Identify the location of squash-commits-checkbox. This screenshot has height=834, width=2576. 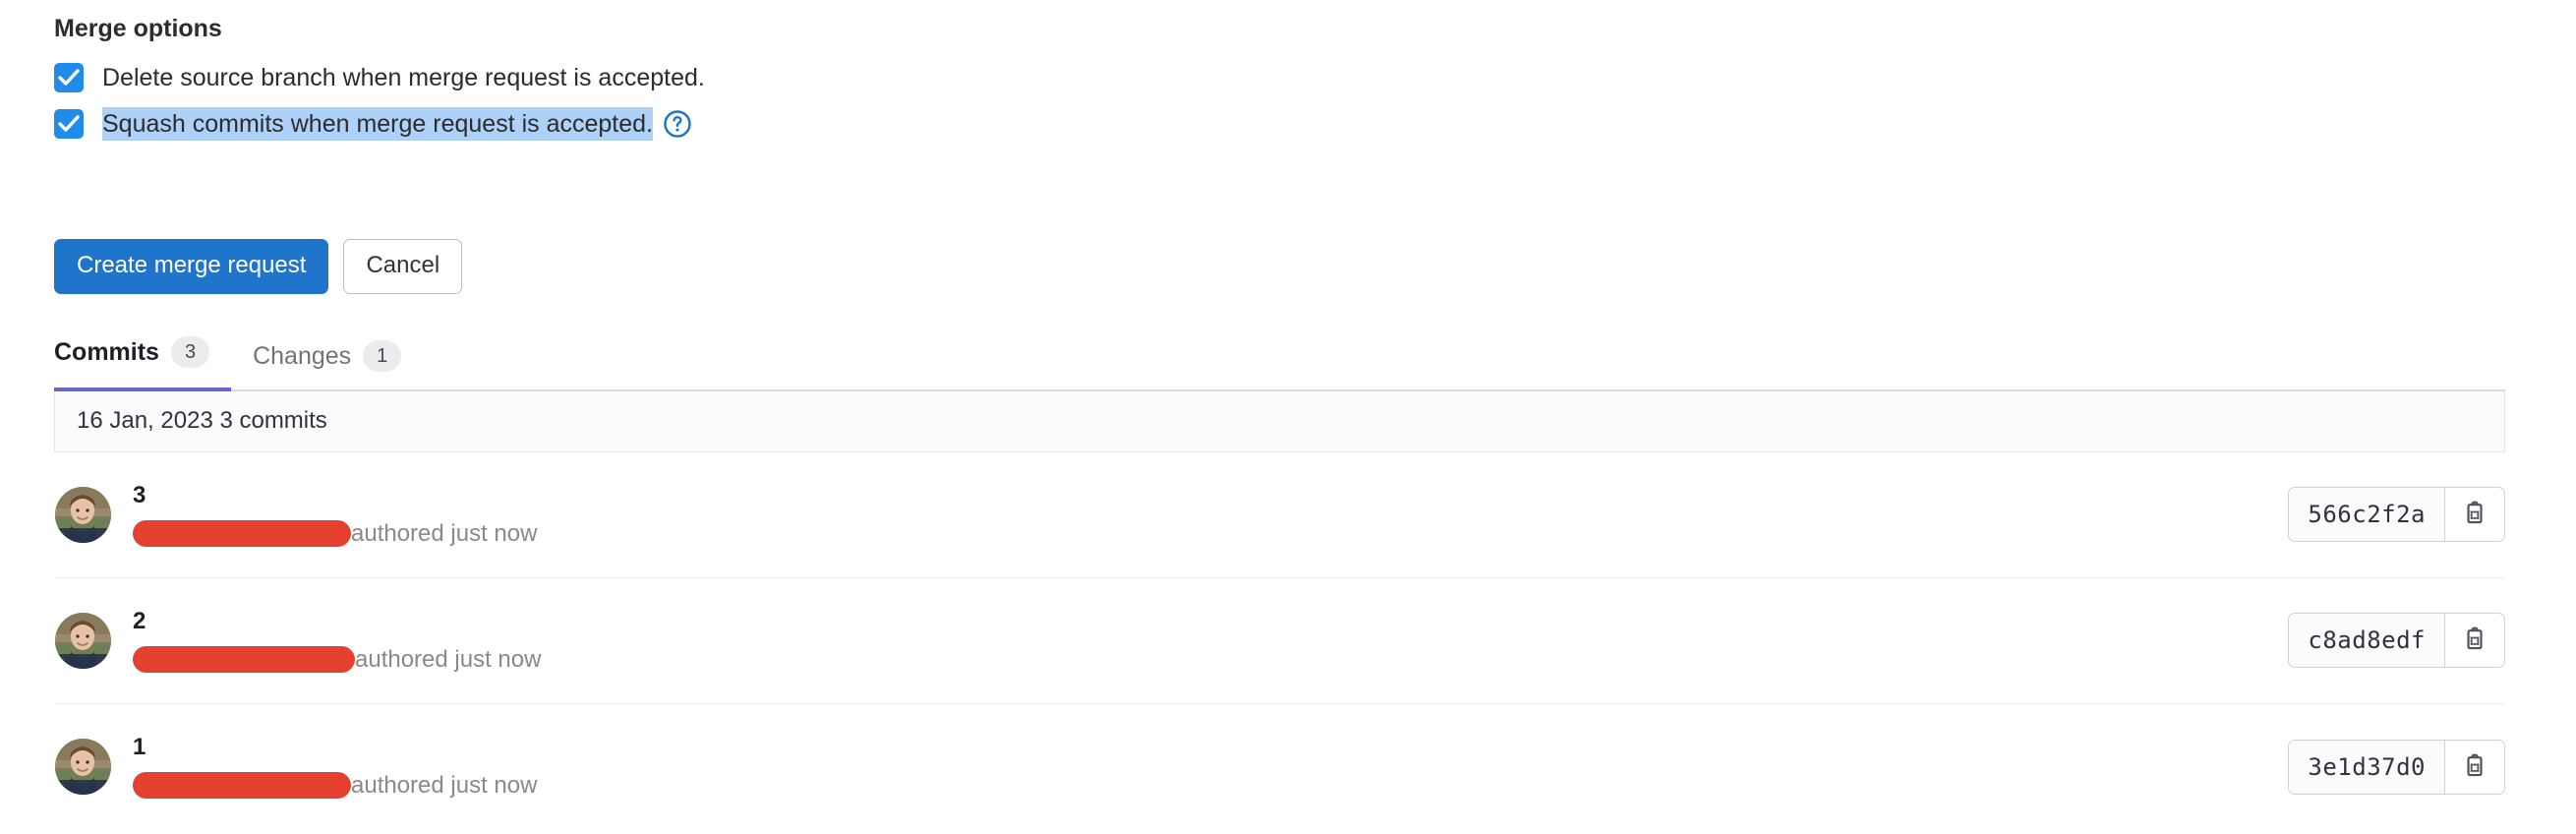
(69, 124).